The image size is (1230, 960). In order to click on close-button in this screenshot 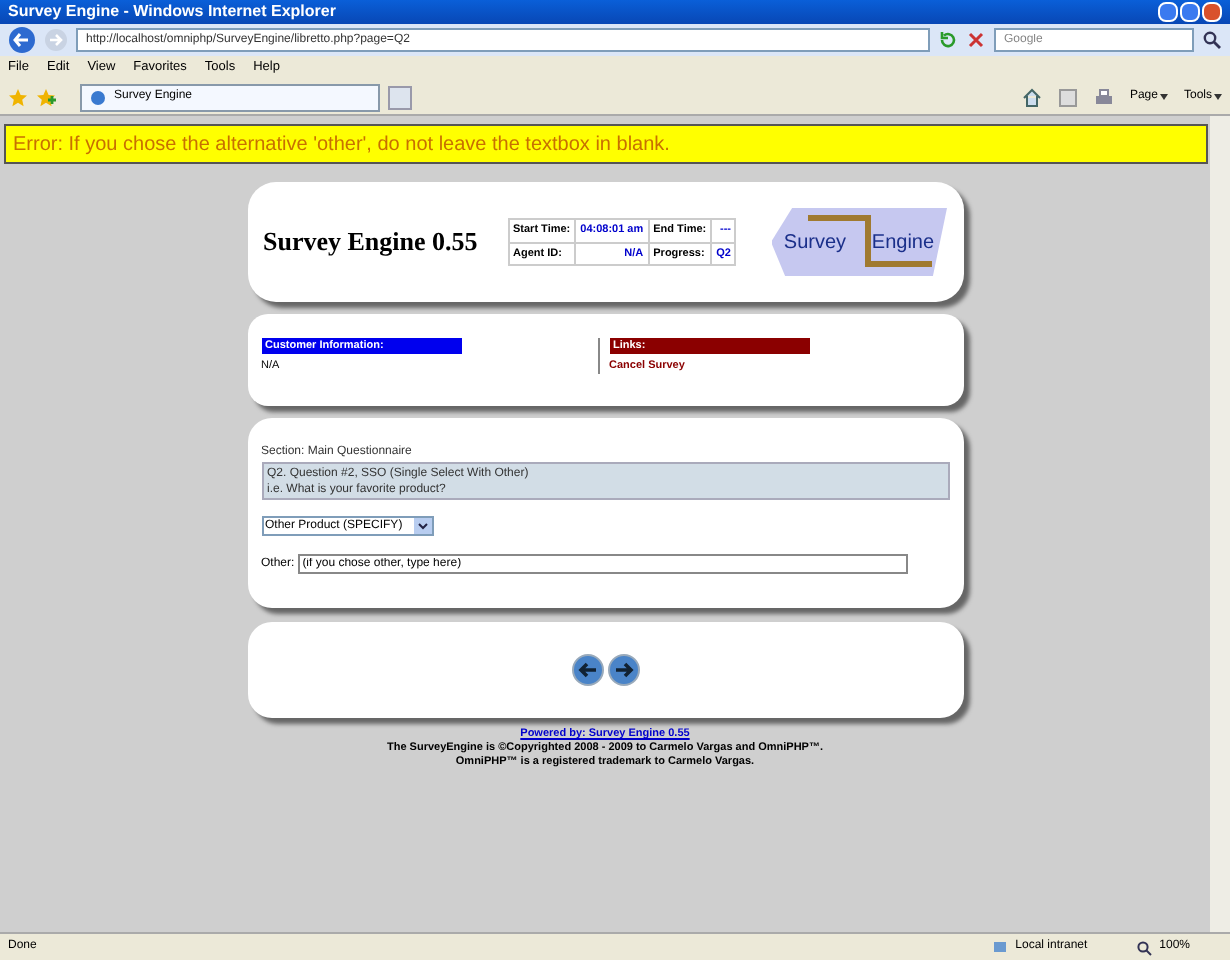, I will do `click(1212, 12)`.